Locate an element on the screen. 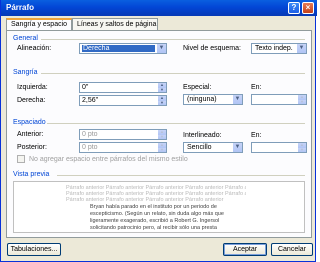  espaciado-en-label: En: is located at coordinates (256, 135).